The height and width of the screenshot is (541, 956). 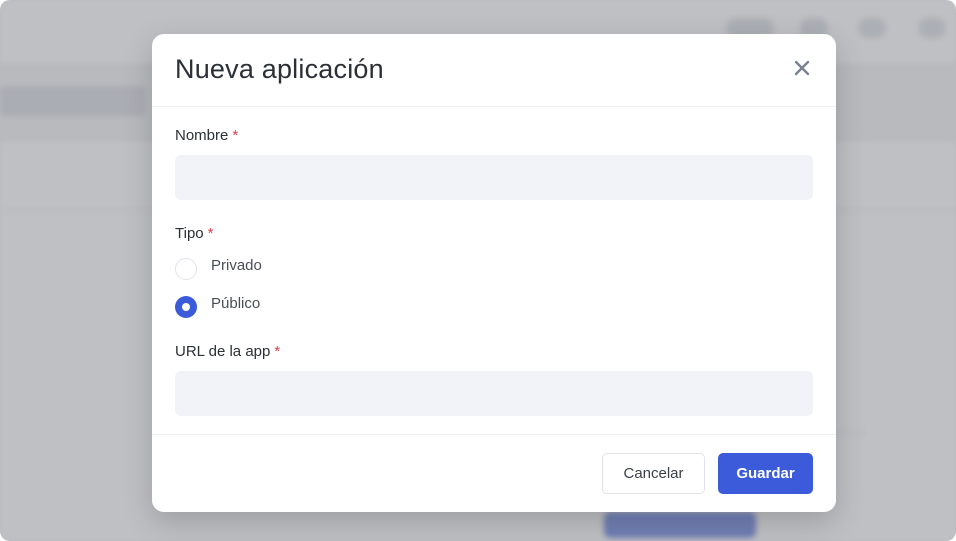 I want to click on type-option-label: Privado, so click(x=236, y=265).